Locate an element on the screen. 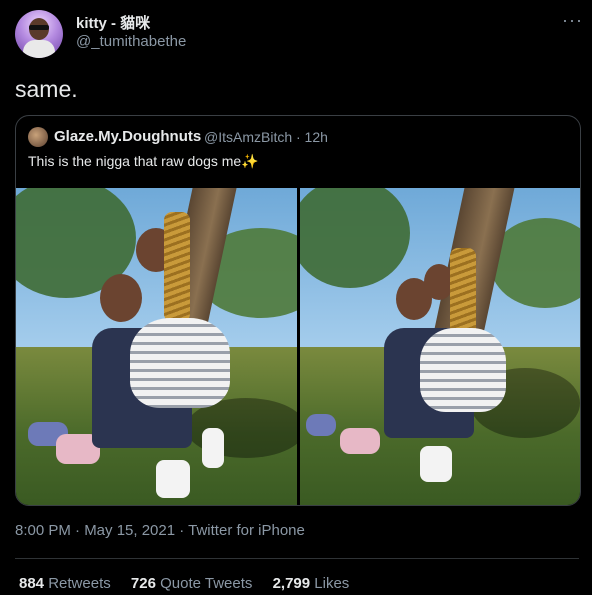 Image resolution: width=592 pixels, height=595 pixels. quote-tweets-label: Quote Tweets is located at coordinates (206, 583).